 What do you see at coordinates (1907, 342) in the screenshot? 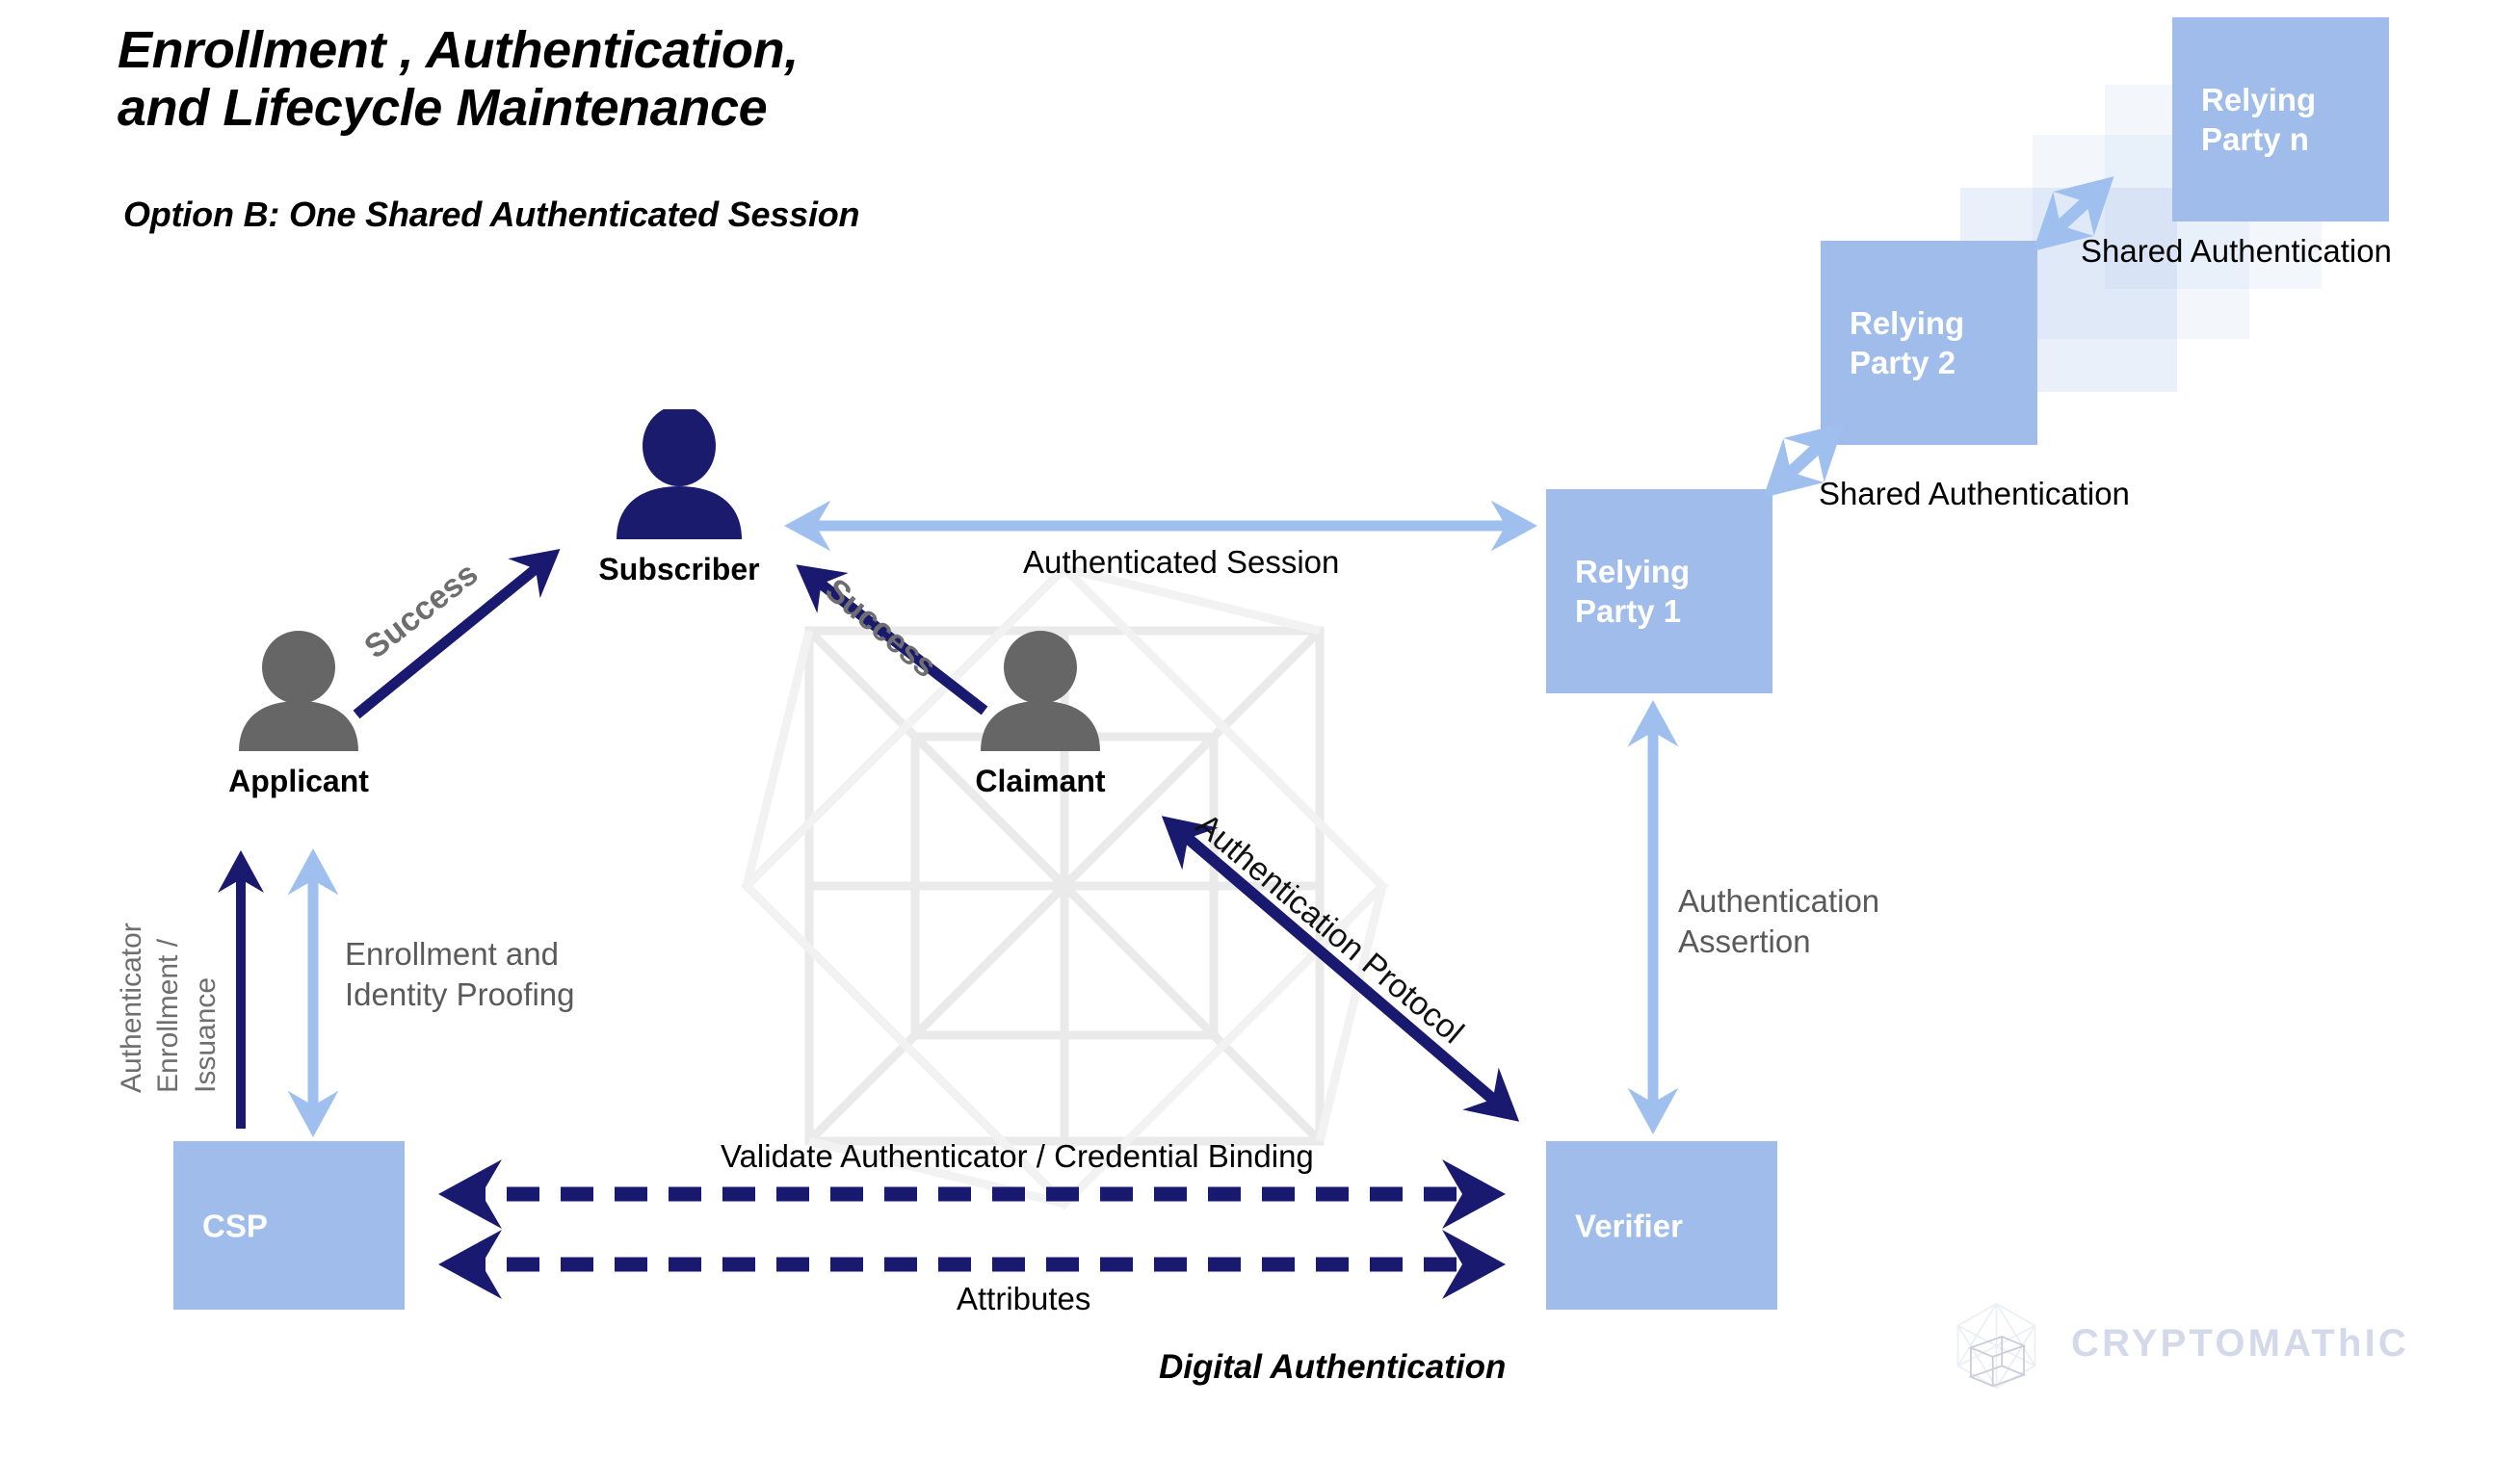
I see `box-label: Relying Party 2` at bounding box center [1907, 342].